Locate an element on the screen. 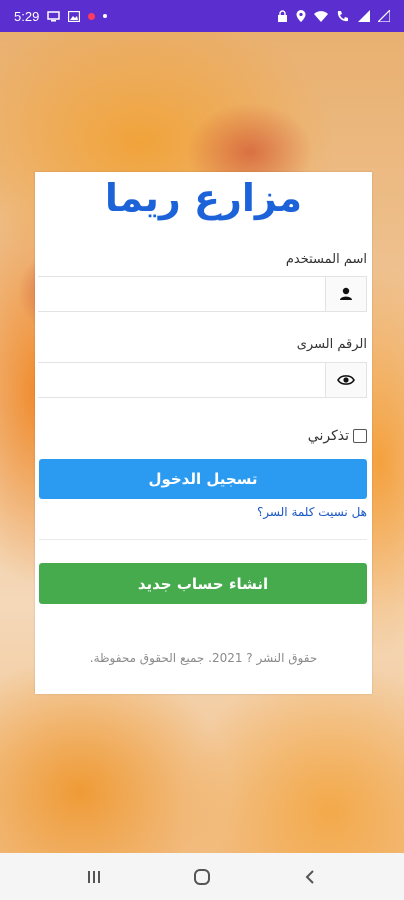 The height and width of the screenshot is (900, 404). back-icon is located at coordinates (310, 877).